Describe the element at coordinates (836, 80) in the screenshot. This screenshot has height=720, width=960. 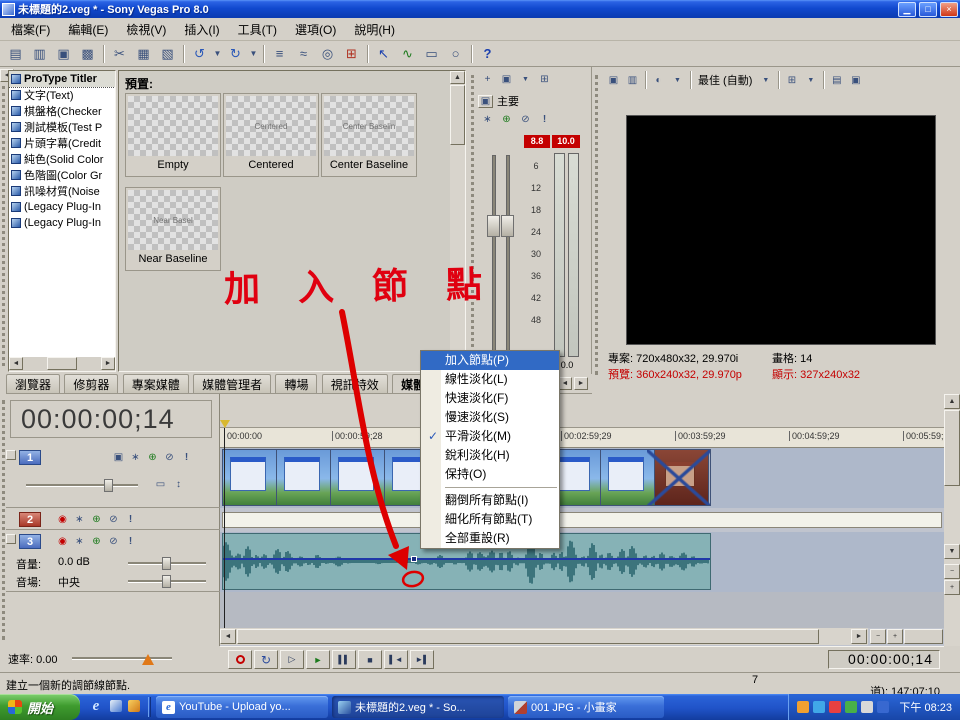
I see `copy-snapshot-icon: ▤` at that location.